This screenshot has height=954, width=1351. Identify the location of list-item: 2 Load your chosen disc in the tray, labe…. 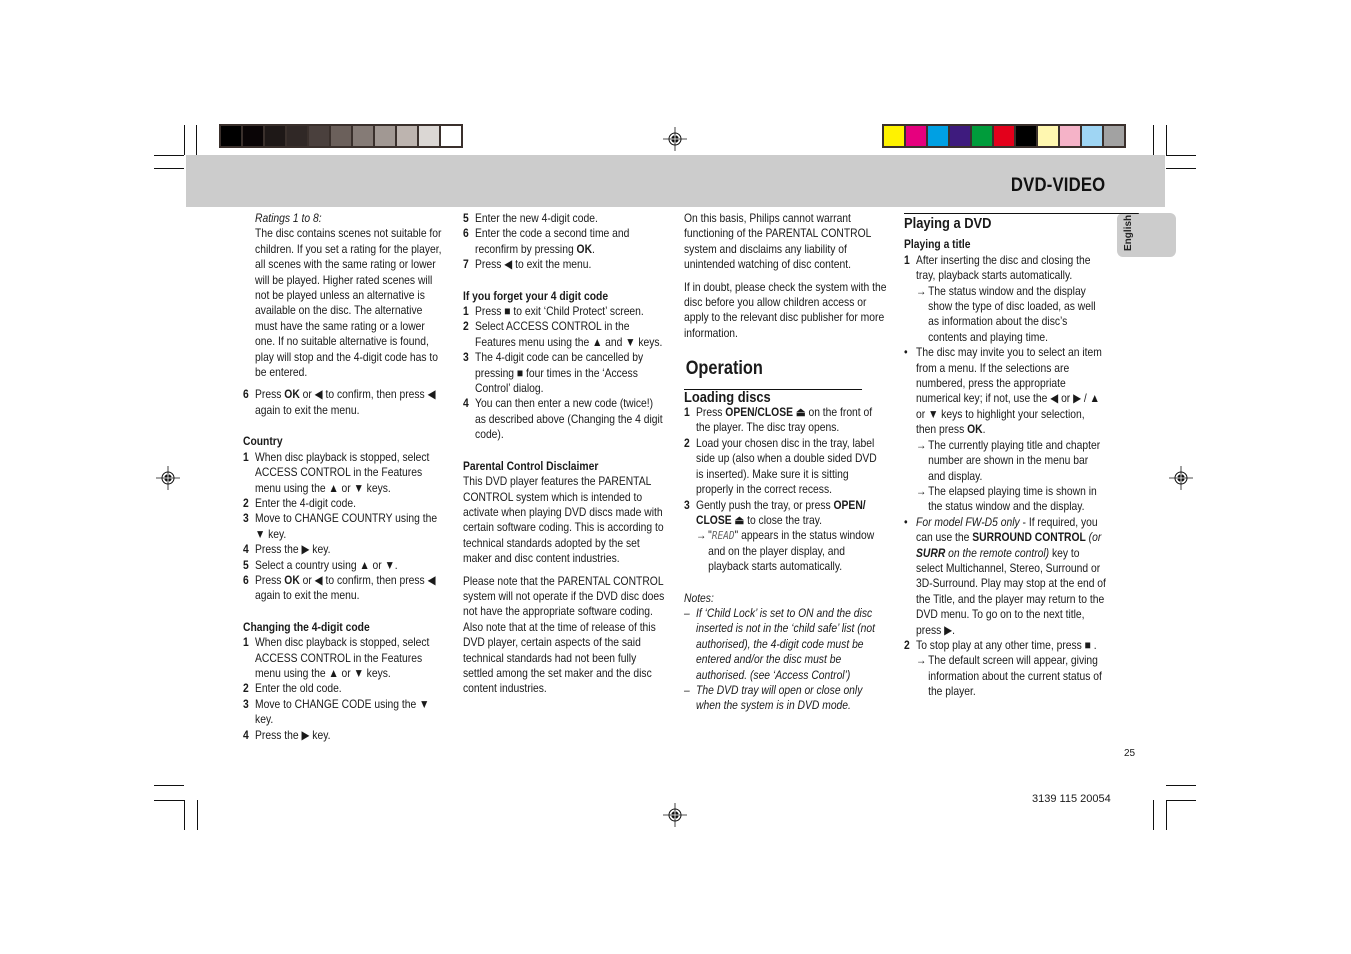
(780, 466).